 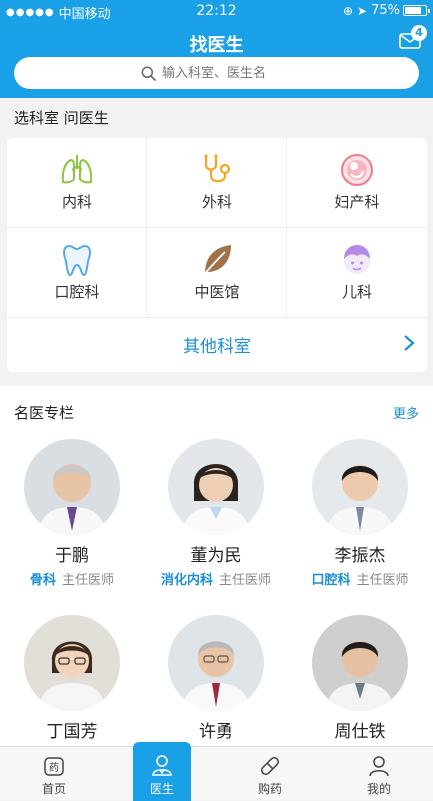 I want to click on app-header: ●●●●● 中国移动 22:12 ⊕ ➤ 75% 找医生 4, so click(x=216, y=49).